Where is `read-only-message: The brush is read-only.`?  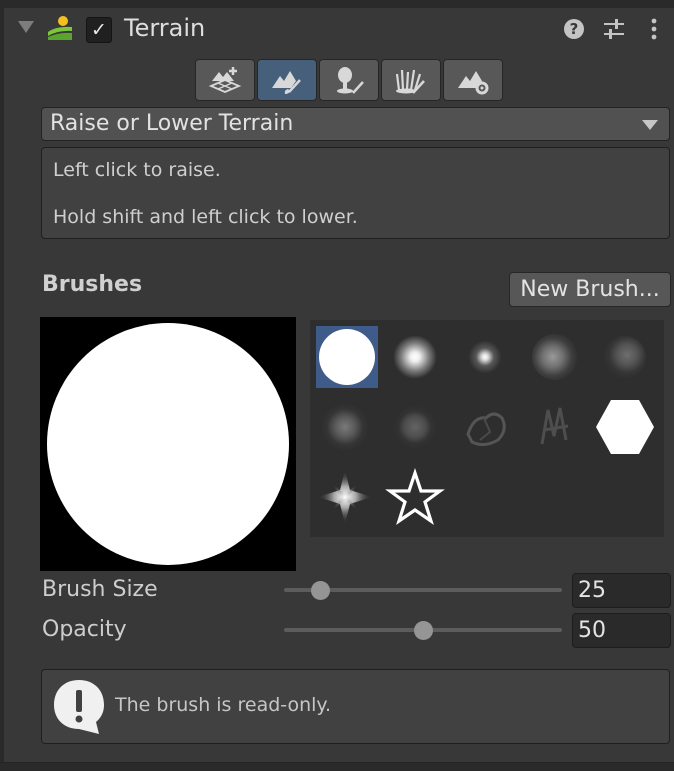 read-only-message: The brush is read-only. is located at coordinates (223, 705).